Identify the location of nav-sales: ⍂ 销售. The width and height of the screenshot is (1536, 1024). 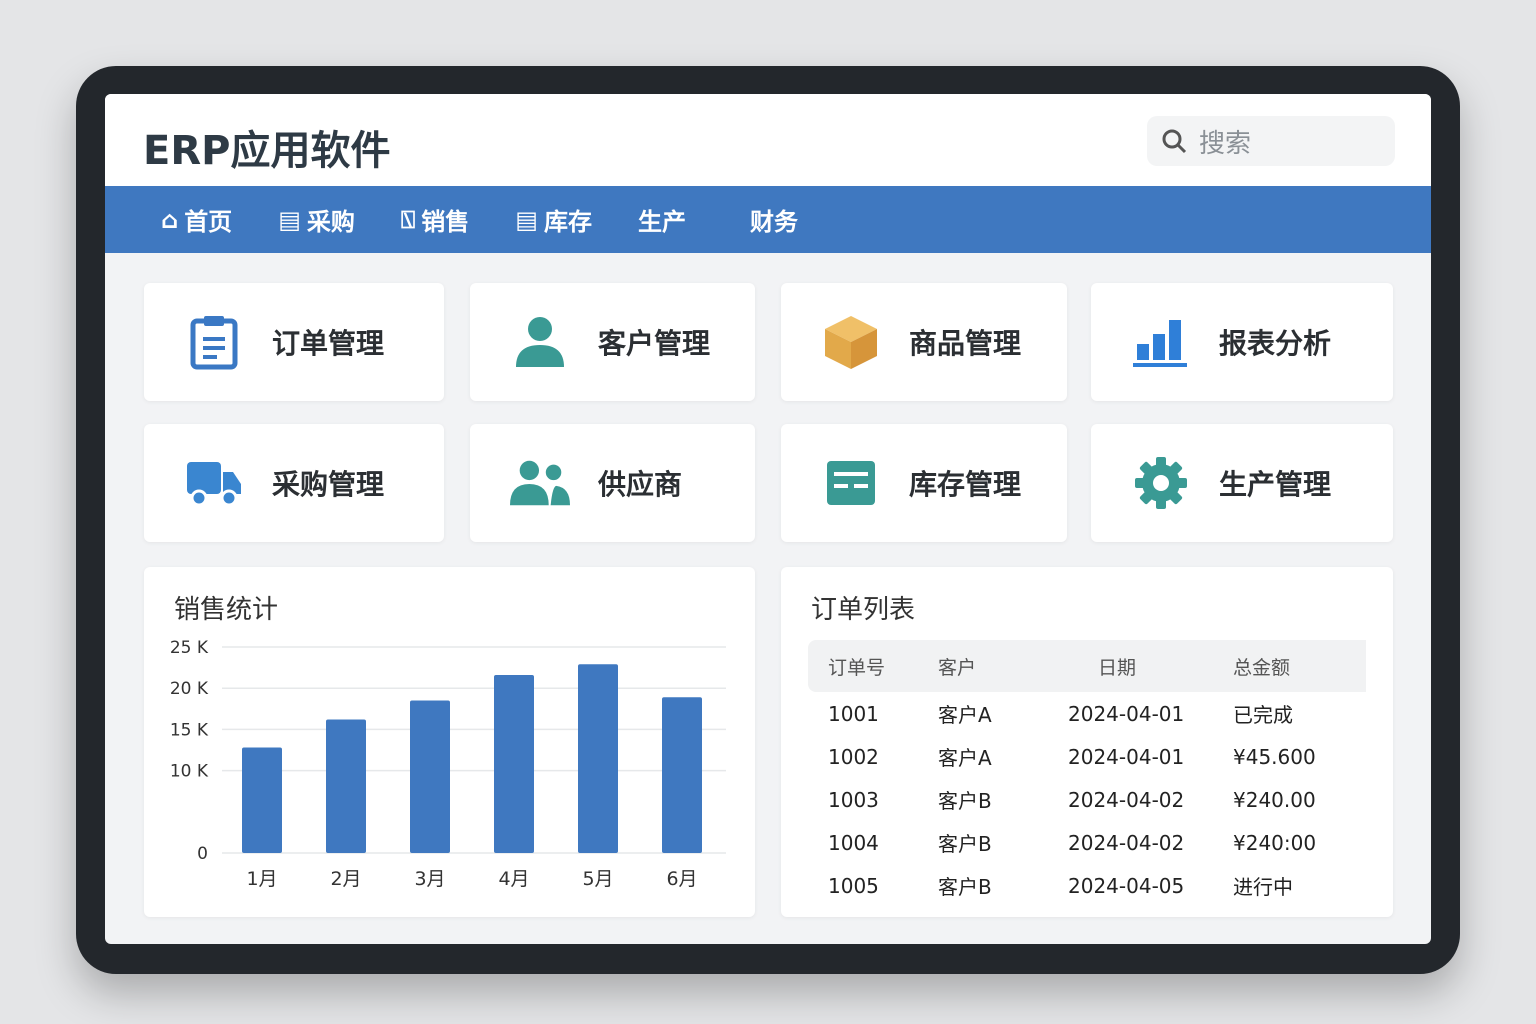
(435, 219).